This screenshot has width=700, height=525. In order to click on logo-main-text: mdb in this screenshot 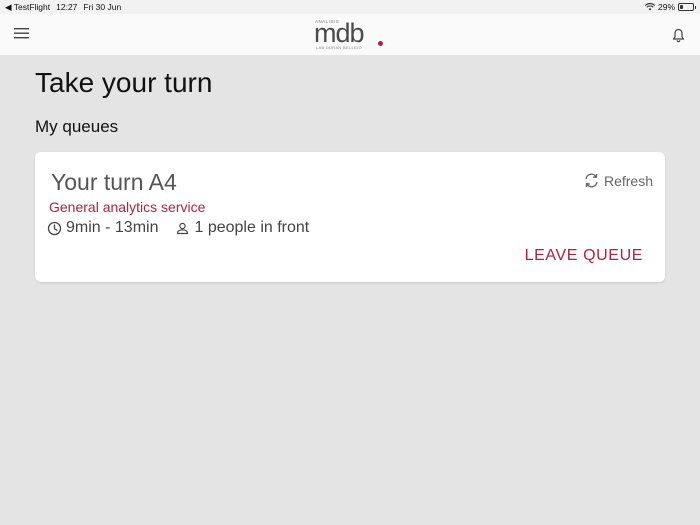, I will do `click(339, 33)`.